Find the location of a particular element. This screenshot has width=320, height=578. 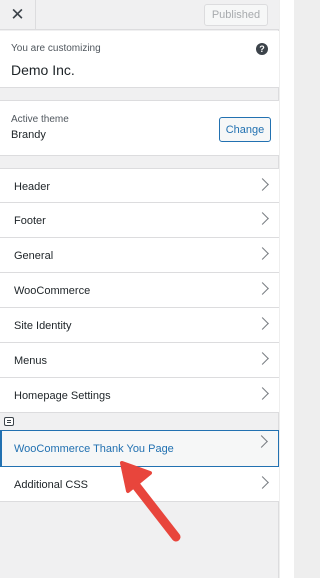

menu-item-homepage-settings: Homepage Settings is located at coordinates (139, 395).